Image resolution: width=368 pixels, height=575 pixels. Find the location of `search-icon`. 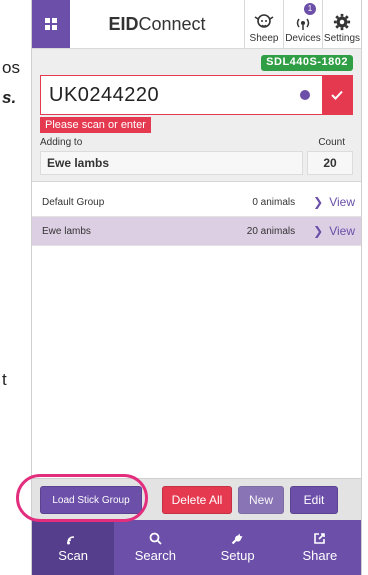

search-icon is located at coordinates (155, 538).